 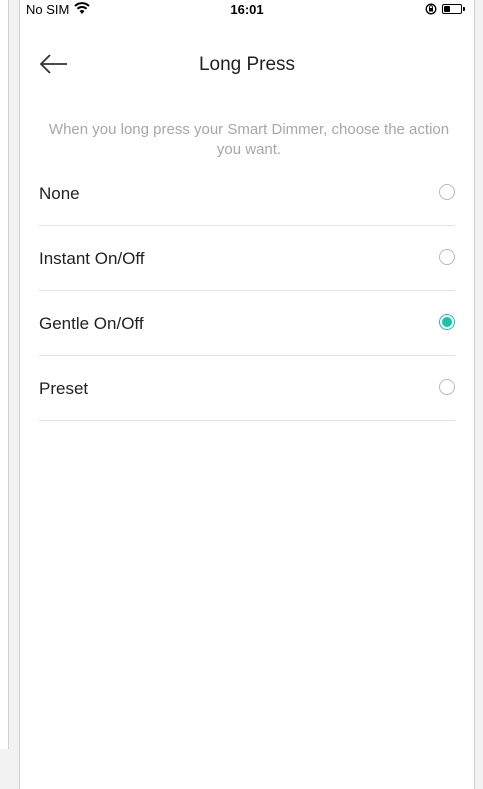 I want to click on background-panel-edge, so click(x=4, y=374).